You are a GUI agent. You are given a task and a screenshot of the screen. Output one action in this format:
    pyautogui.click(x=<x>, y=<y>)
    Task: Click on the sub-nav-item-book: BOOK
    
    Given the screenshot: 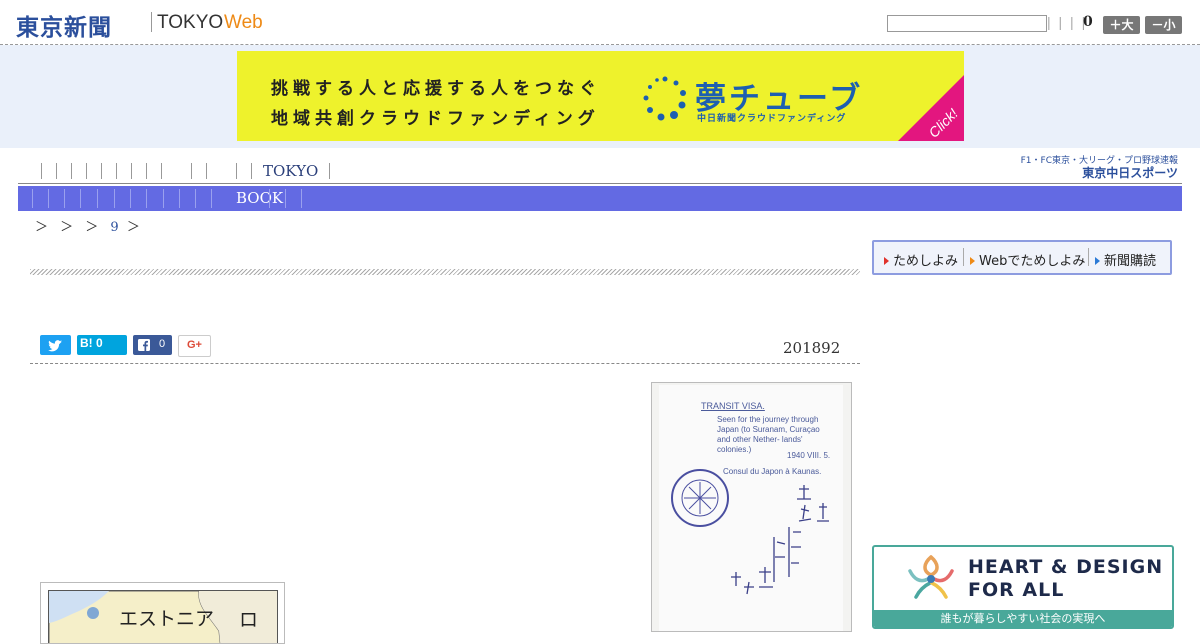 What is the action you would take?
    pyautogui.click(x=259, y=198)
    